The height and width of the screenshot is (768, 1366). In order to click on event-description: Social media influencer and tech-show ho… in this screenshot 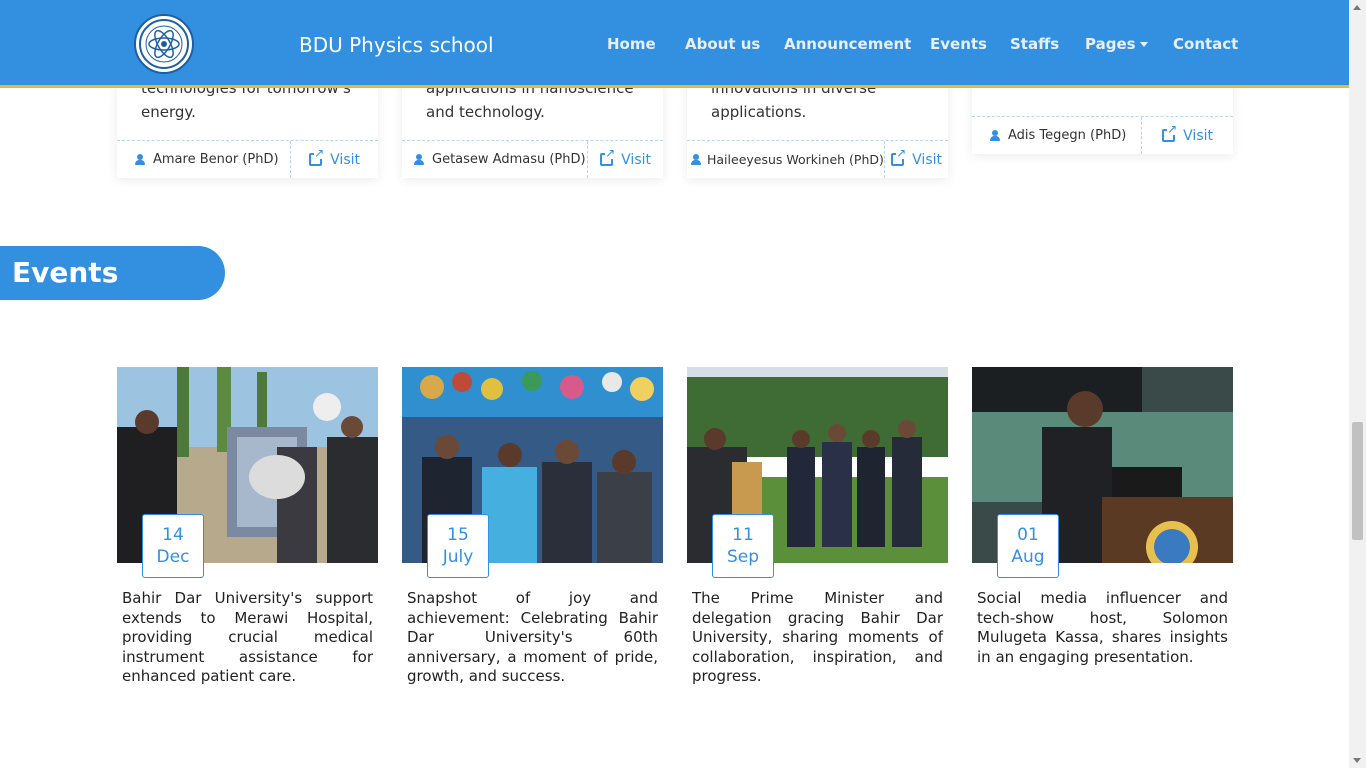, I will do `click(1102, 627)`.